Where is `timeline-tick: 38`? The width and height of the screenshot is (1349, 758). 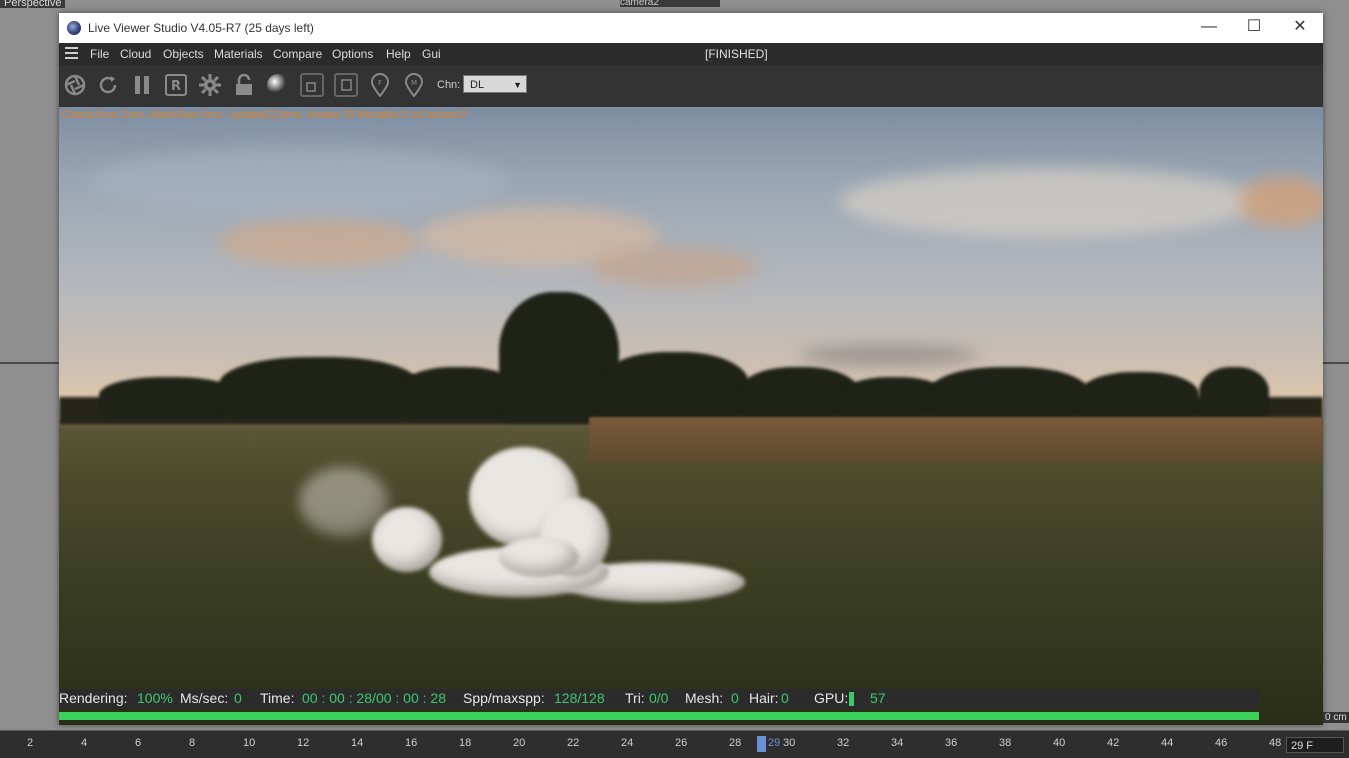
timeline-tick: 38 is located at coordinates (1005, 743).